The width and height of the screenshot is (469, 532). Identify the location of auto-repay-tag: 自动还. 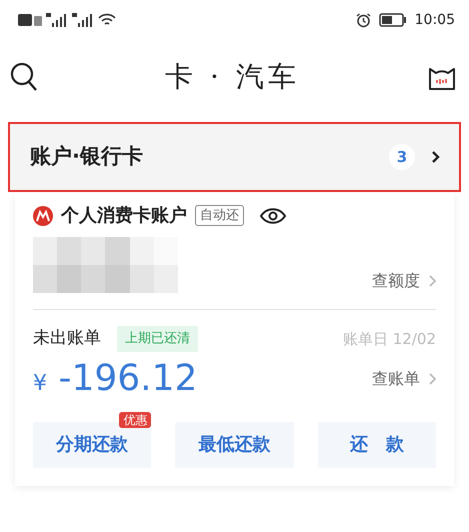
(219, 215).